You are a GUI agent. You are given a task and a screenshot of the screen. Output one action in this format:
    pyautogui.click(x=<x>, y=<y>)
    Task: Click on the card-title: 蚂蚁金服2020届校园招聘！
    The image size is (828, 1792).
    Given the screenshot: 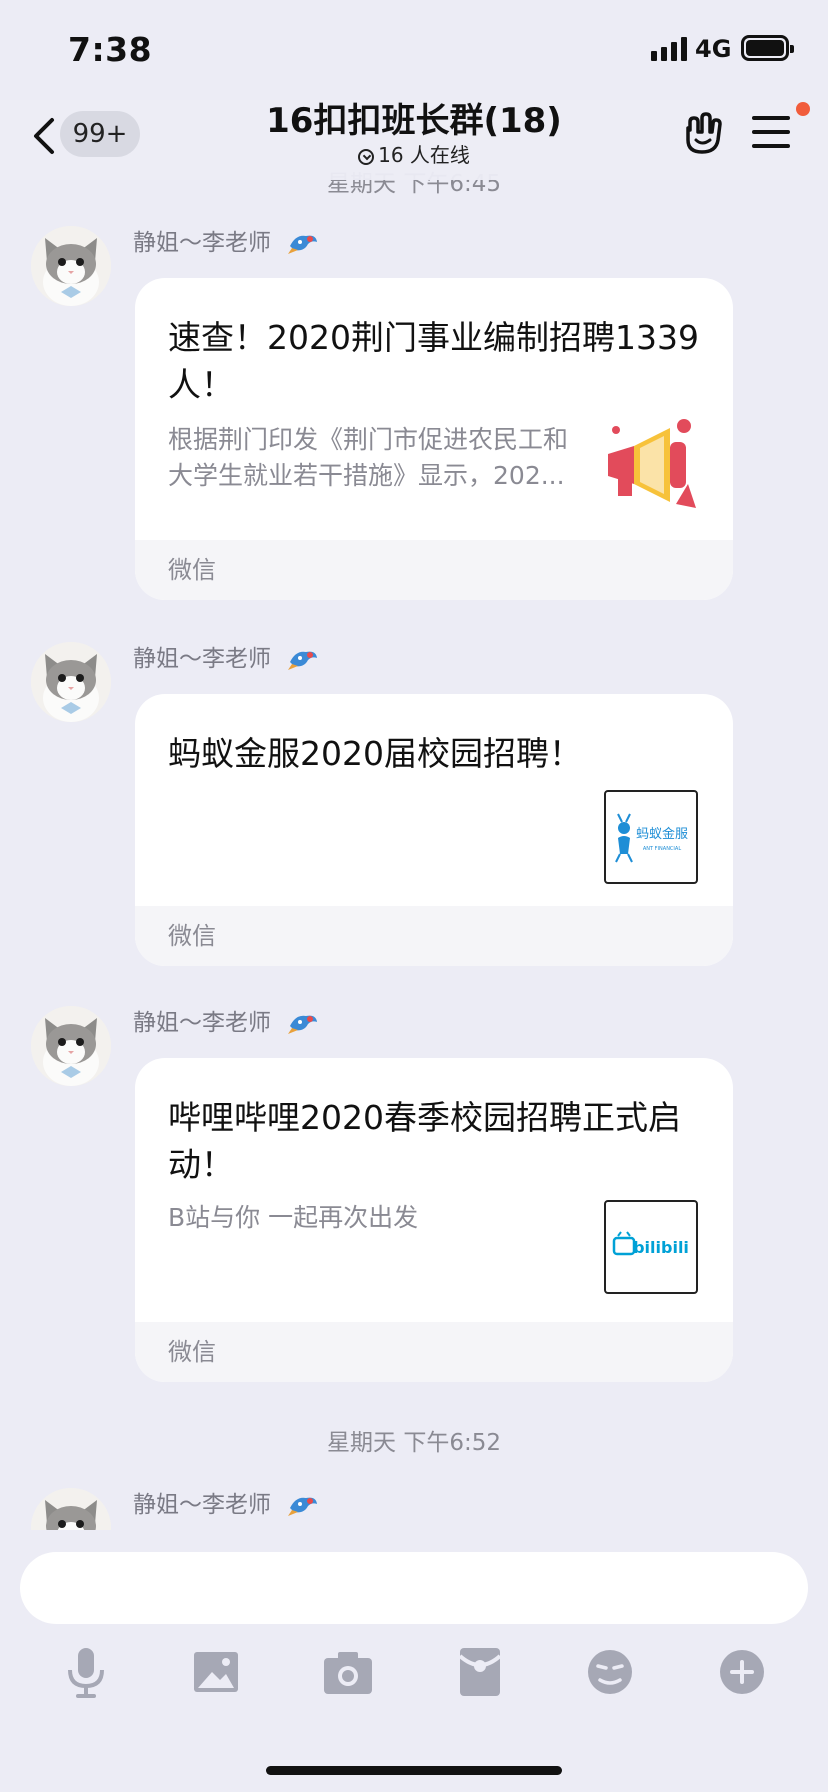 What is the action you would take?
    pyautogui.click(x=375, y=753)
    